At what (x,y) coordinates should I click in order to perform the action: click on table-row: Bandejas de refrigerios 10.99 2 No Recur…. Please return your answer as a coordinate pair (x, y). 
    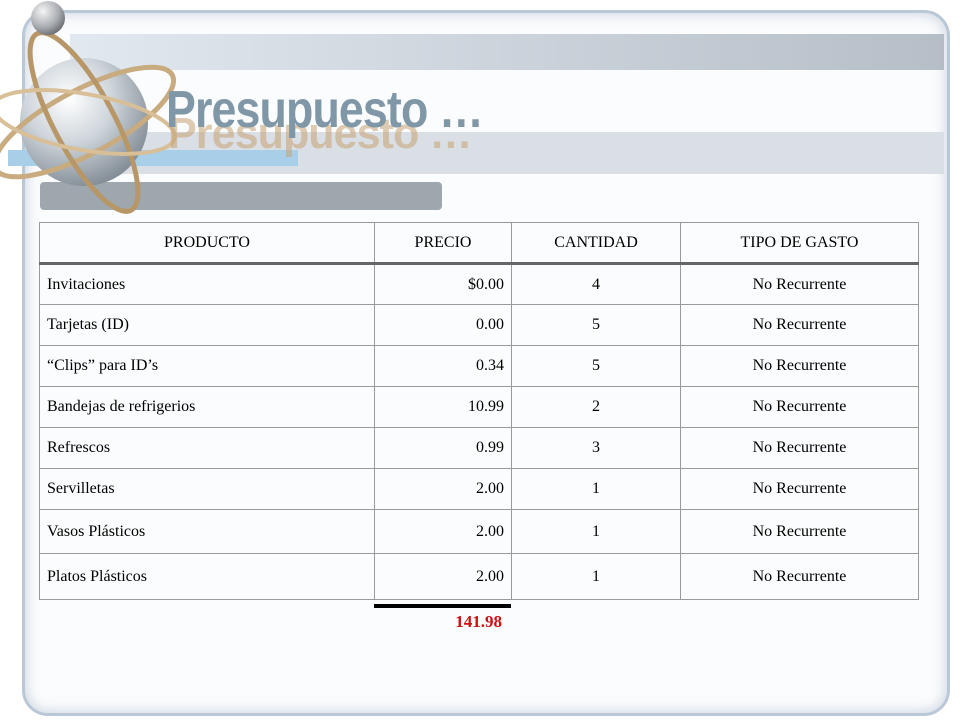
    Looking at the image, I should click on (479, 407).